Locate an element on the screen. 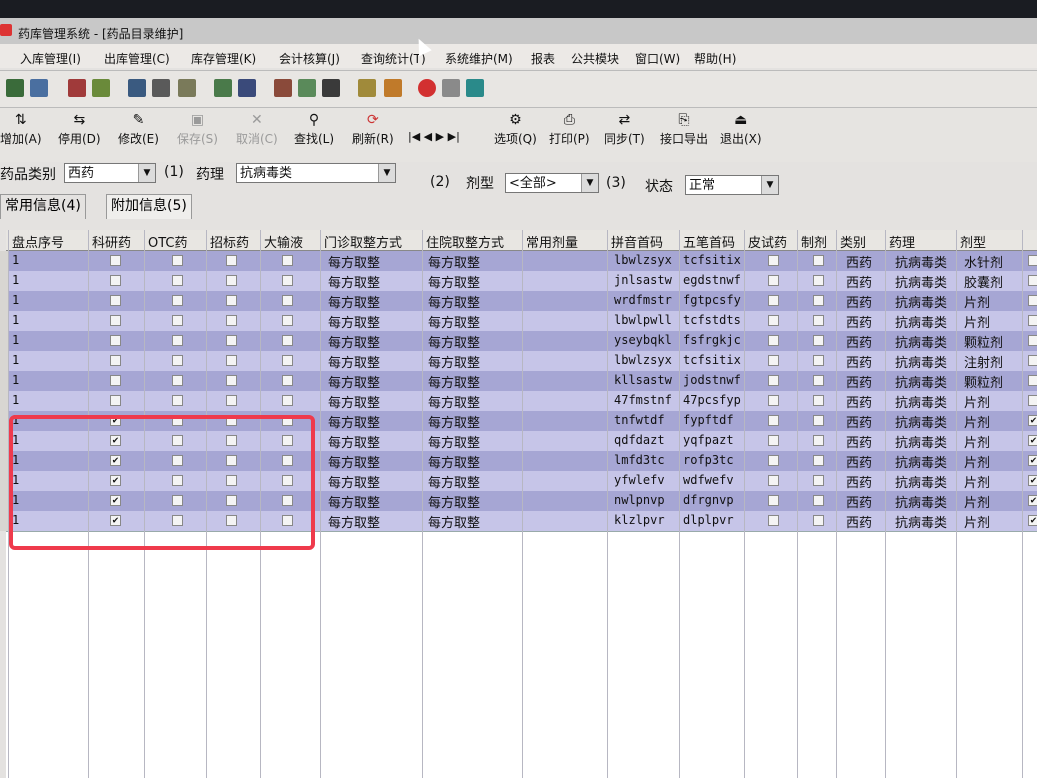  next-record-button: ▶ is located at coordinates (440, 136).